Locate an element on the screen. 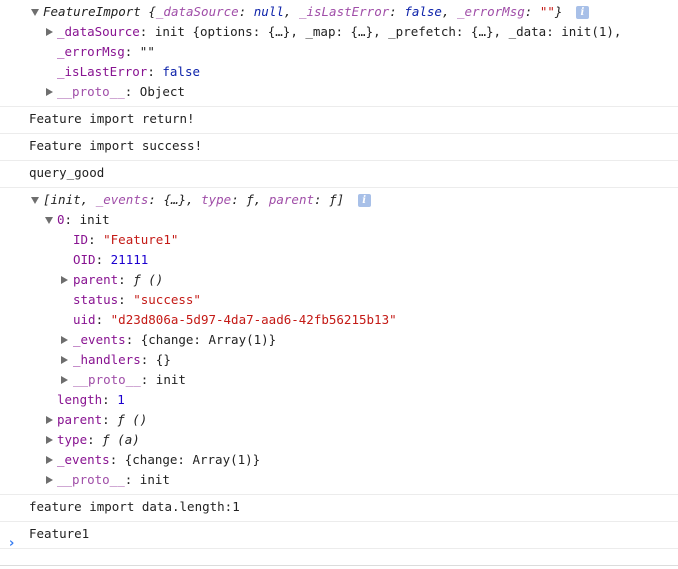 The image size is (678, 569). property-row: OID: 21111 is located at coordinates (111, 259).